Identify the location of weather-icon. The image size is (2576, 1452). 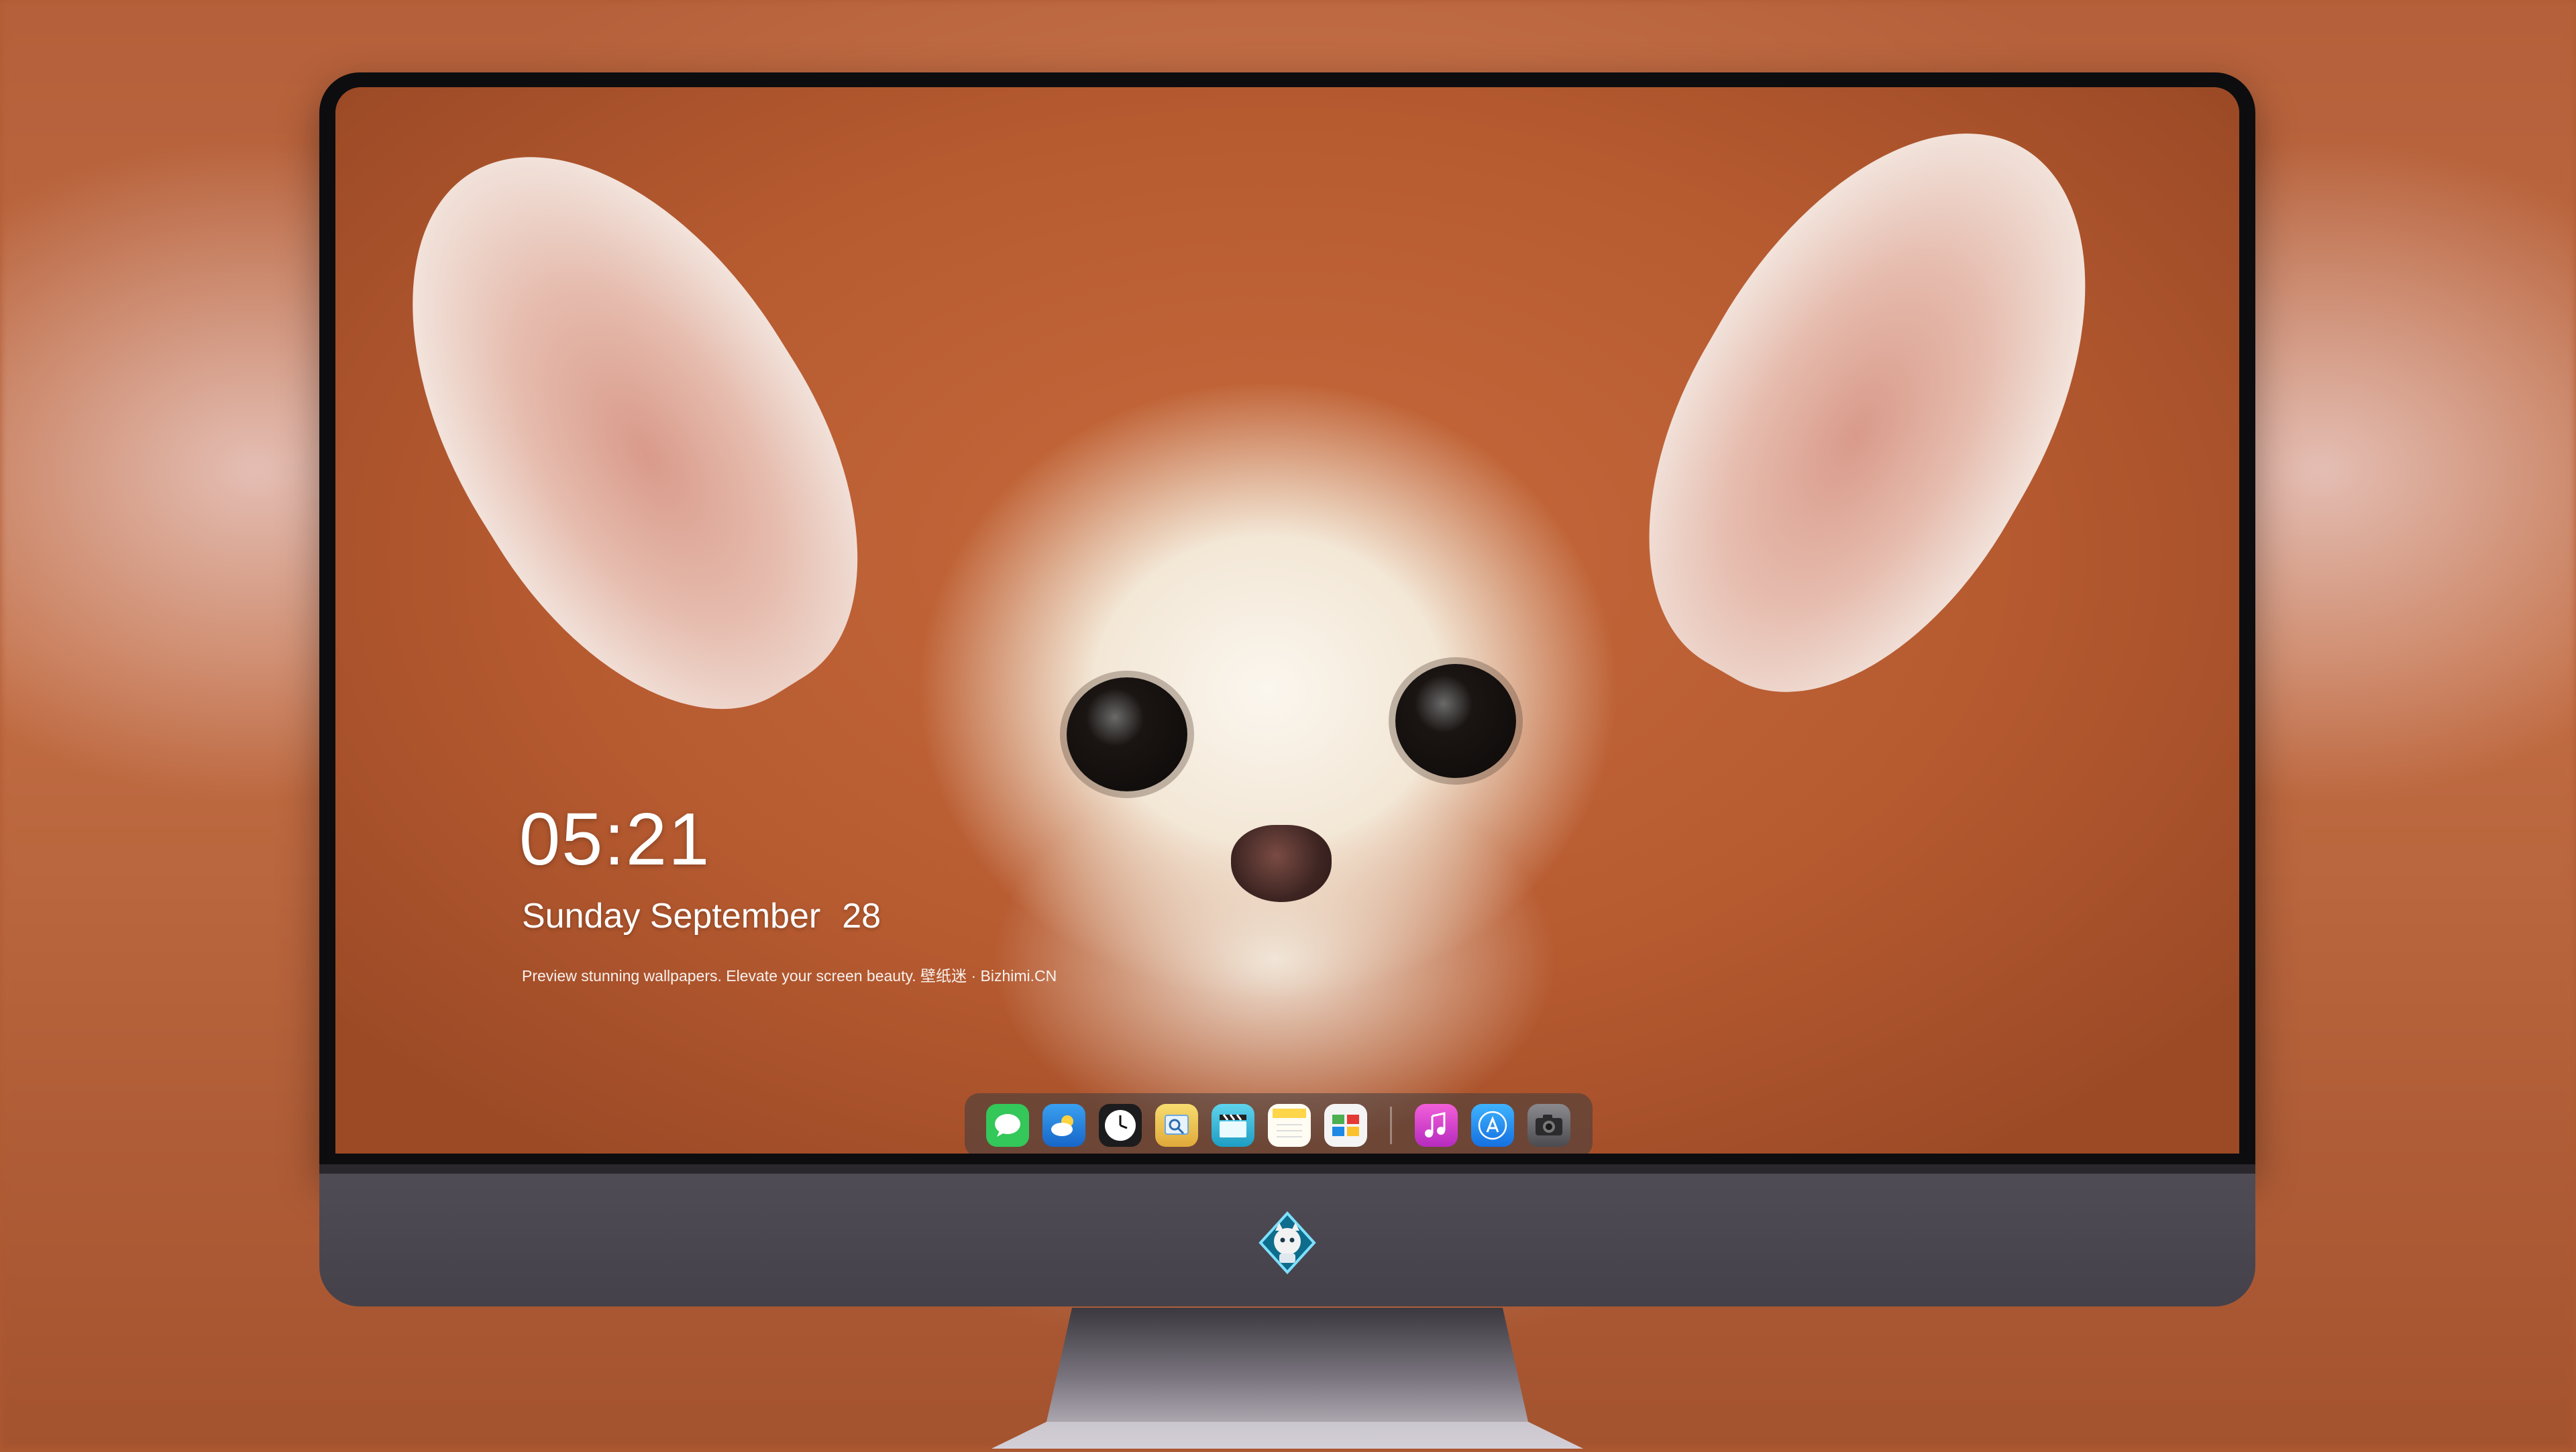
(1063, 1125).